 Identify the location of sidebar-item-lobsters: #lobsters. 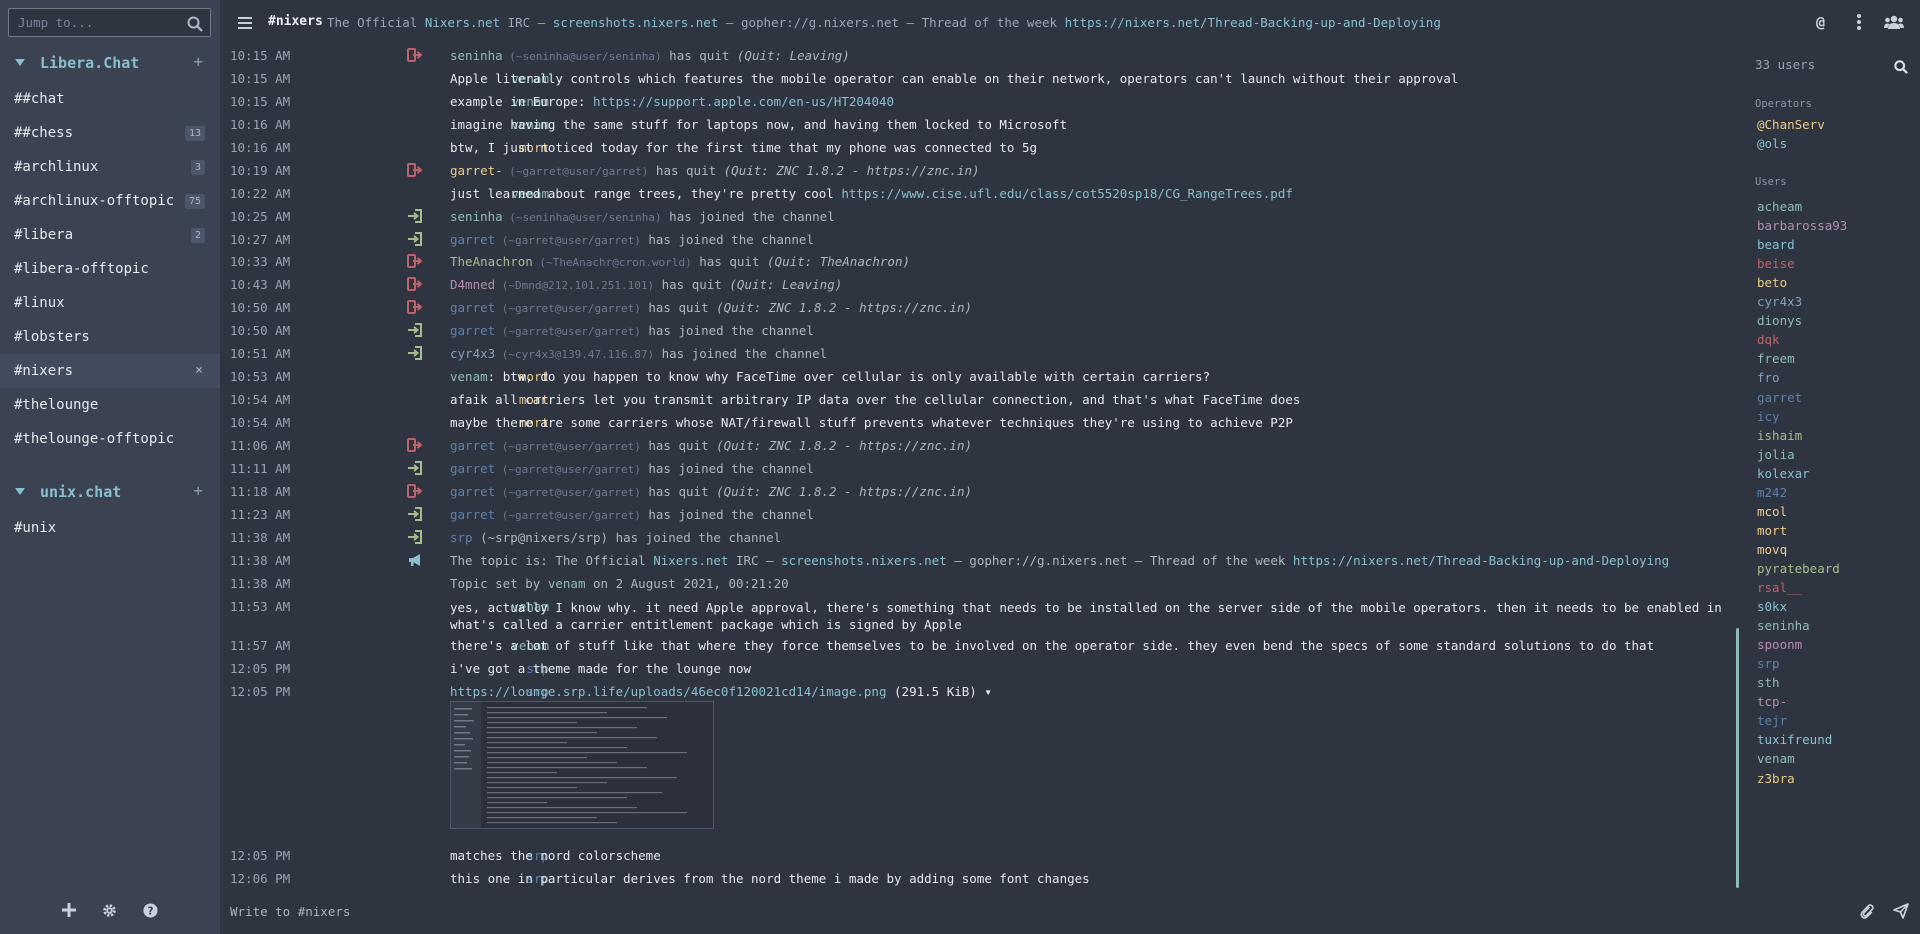
(110, 337).